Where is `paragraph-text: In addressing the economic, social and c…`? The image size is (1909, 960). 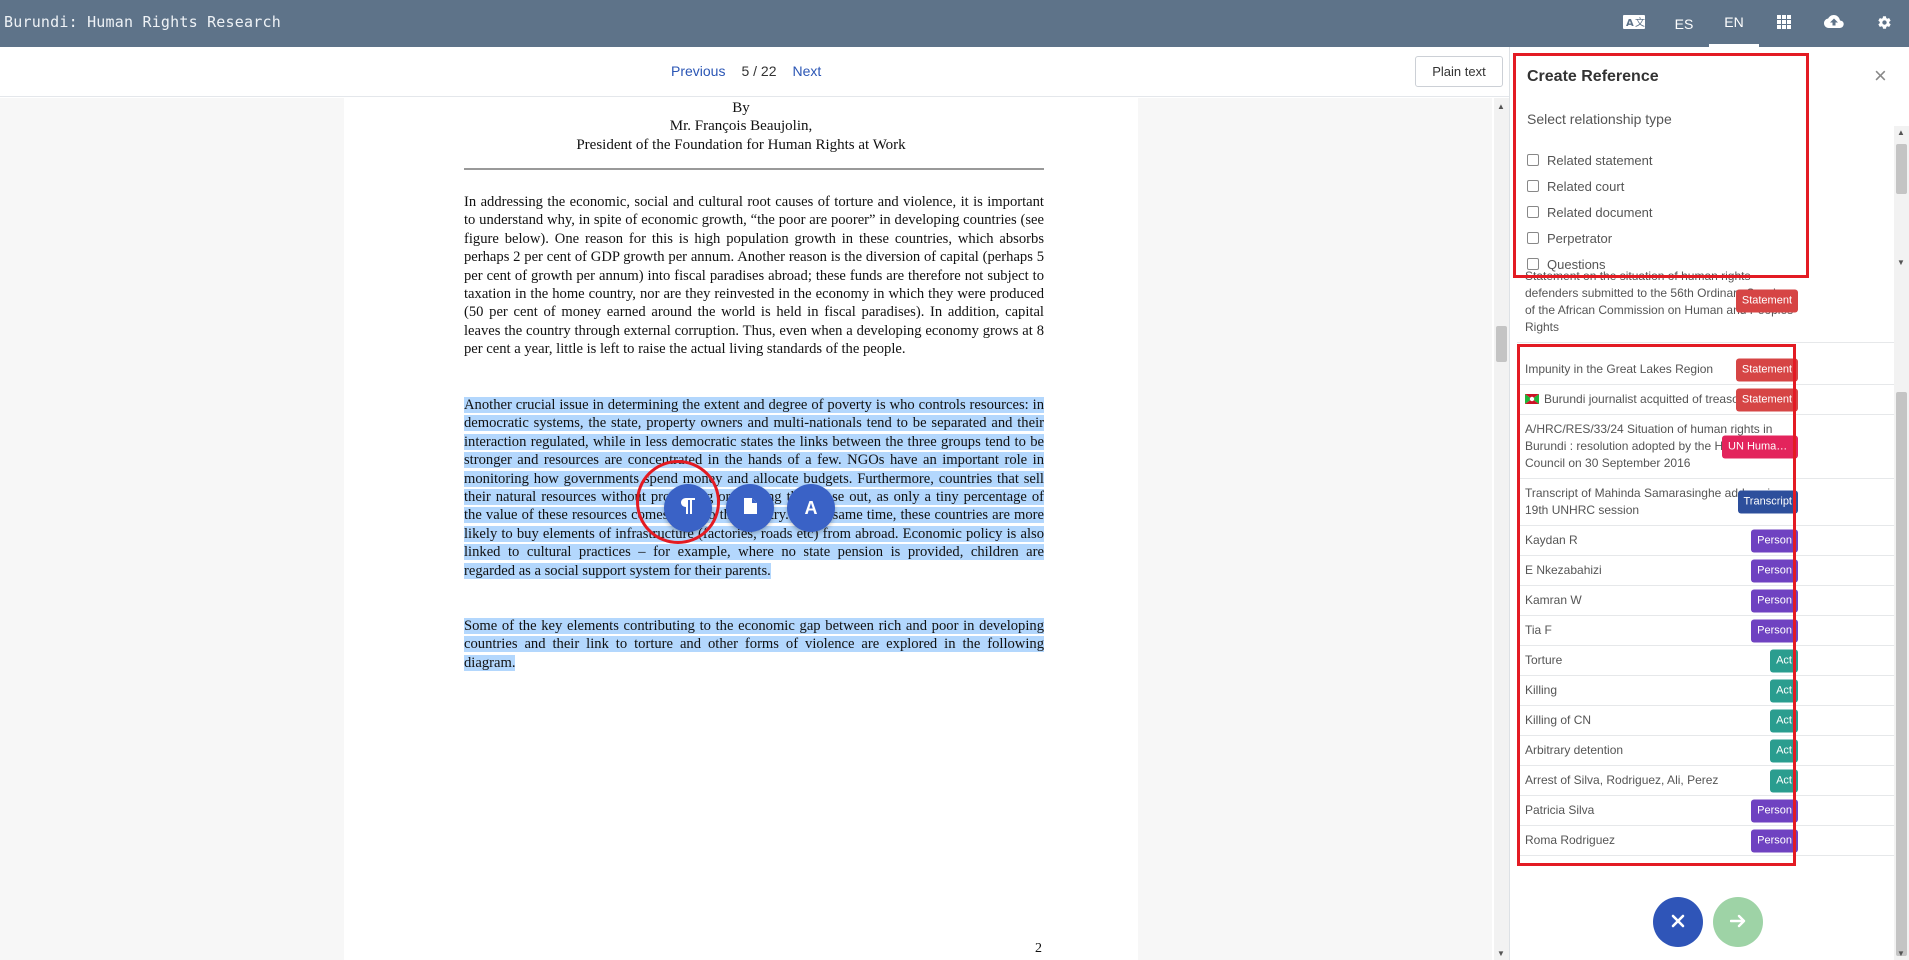
paragraph-text: In addressing the economic, social and c… is located at coordinates (754, 276).